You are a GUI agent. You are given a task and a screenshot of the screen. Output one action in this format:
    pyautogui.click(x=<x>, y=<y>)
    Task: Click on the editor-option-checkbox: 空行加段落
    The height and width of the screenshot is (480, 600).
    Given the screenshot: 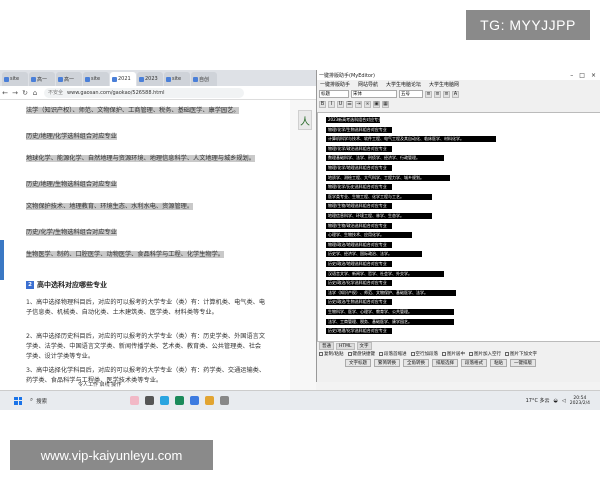 What is the action you would take?
    pyautogui.click(x=424, y=354)
    